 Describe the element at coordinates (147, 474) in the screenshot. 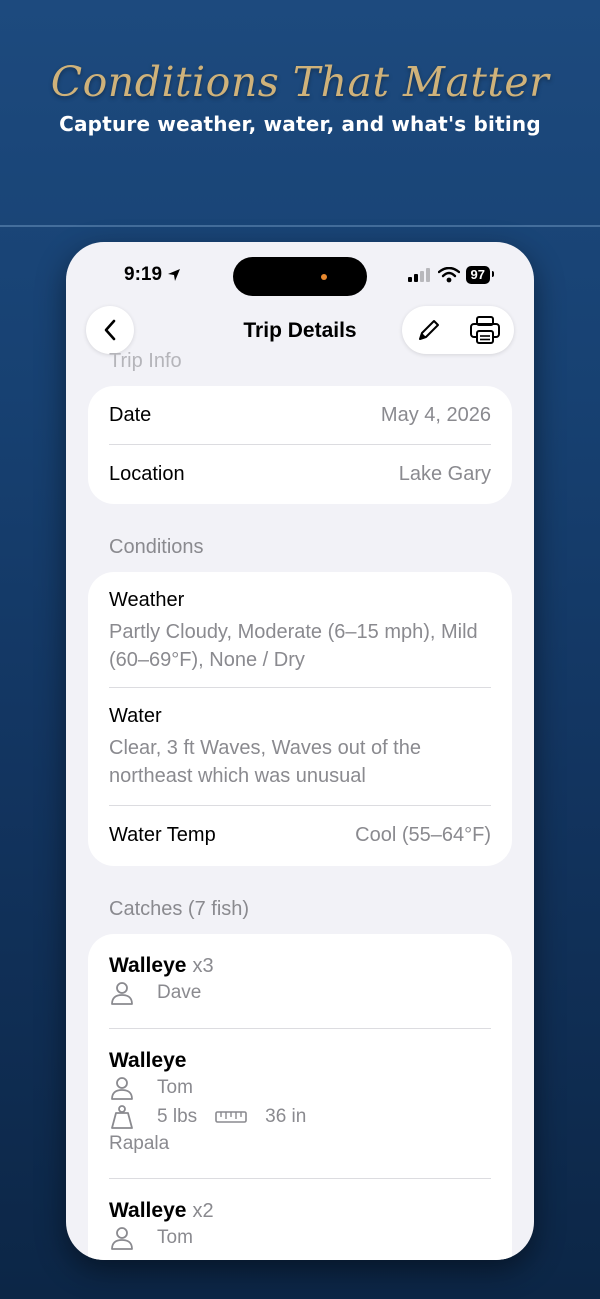

I see `location-label: Location` at that location.